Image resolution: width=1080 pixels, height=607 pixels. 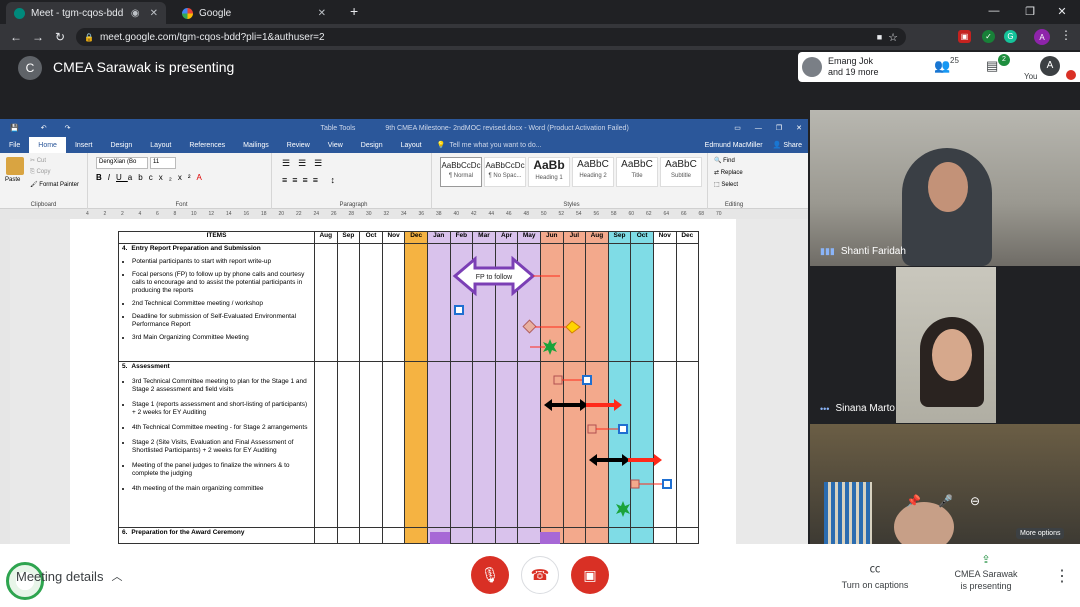 What do you see at coordinates (1042, 37) in the screenshot?
I see `profile-avatar: A` at bounding box center [1042, 37].